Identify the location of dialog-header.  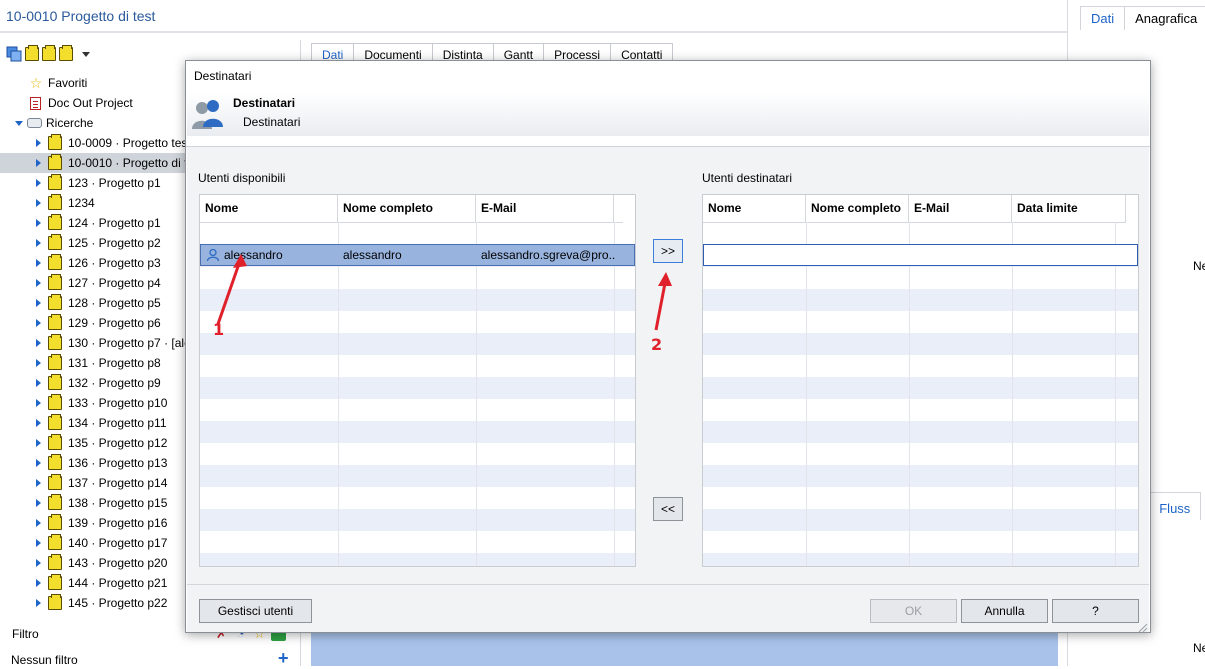
(668, 114).